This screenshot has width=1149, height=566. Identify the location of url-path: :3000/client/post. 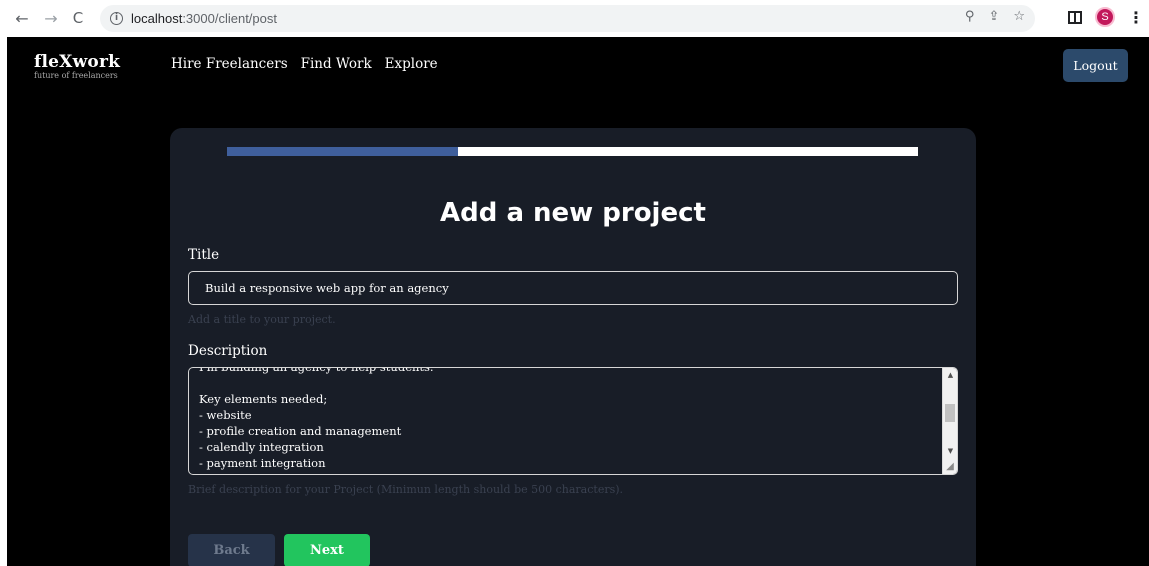
(229, 18).